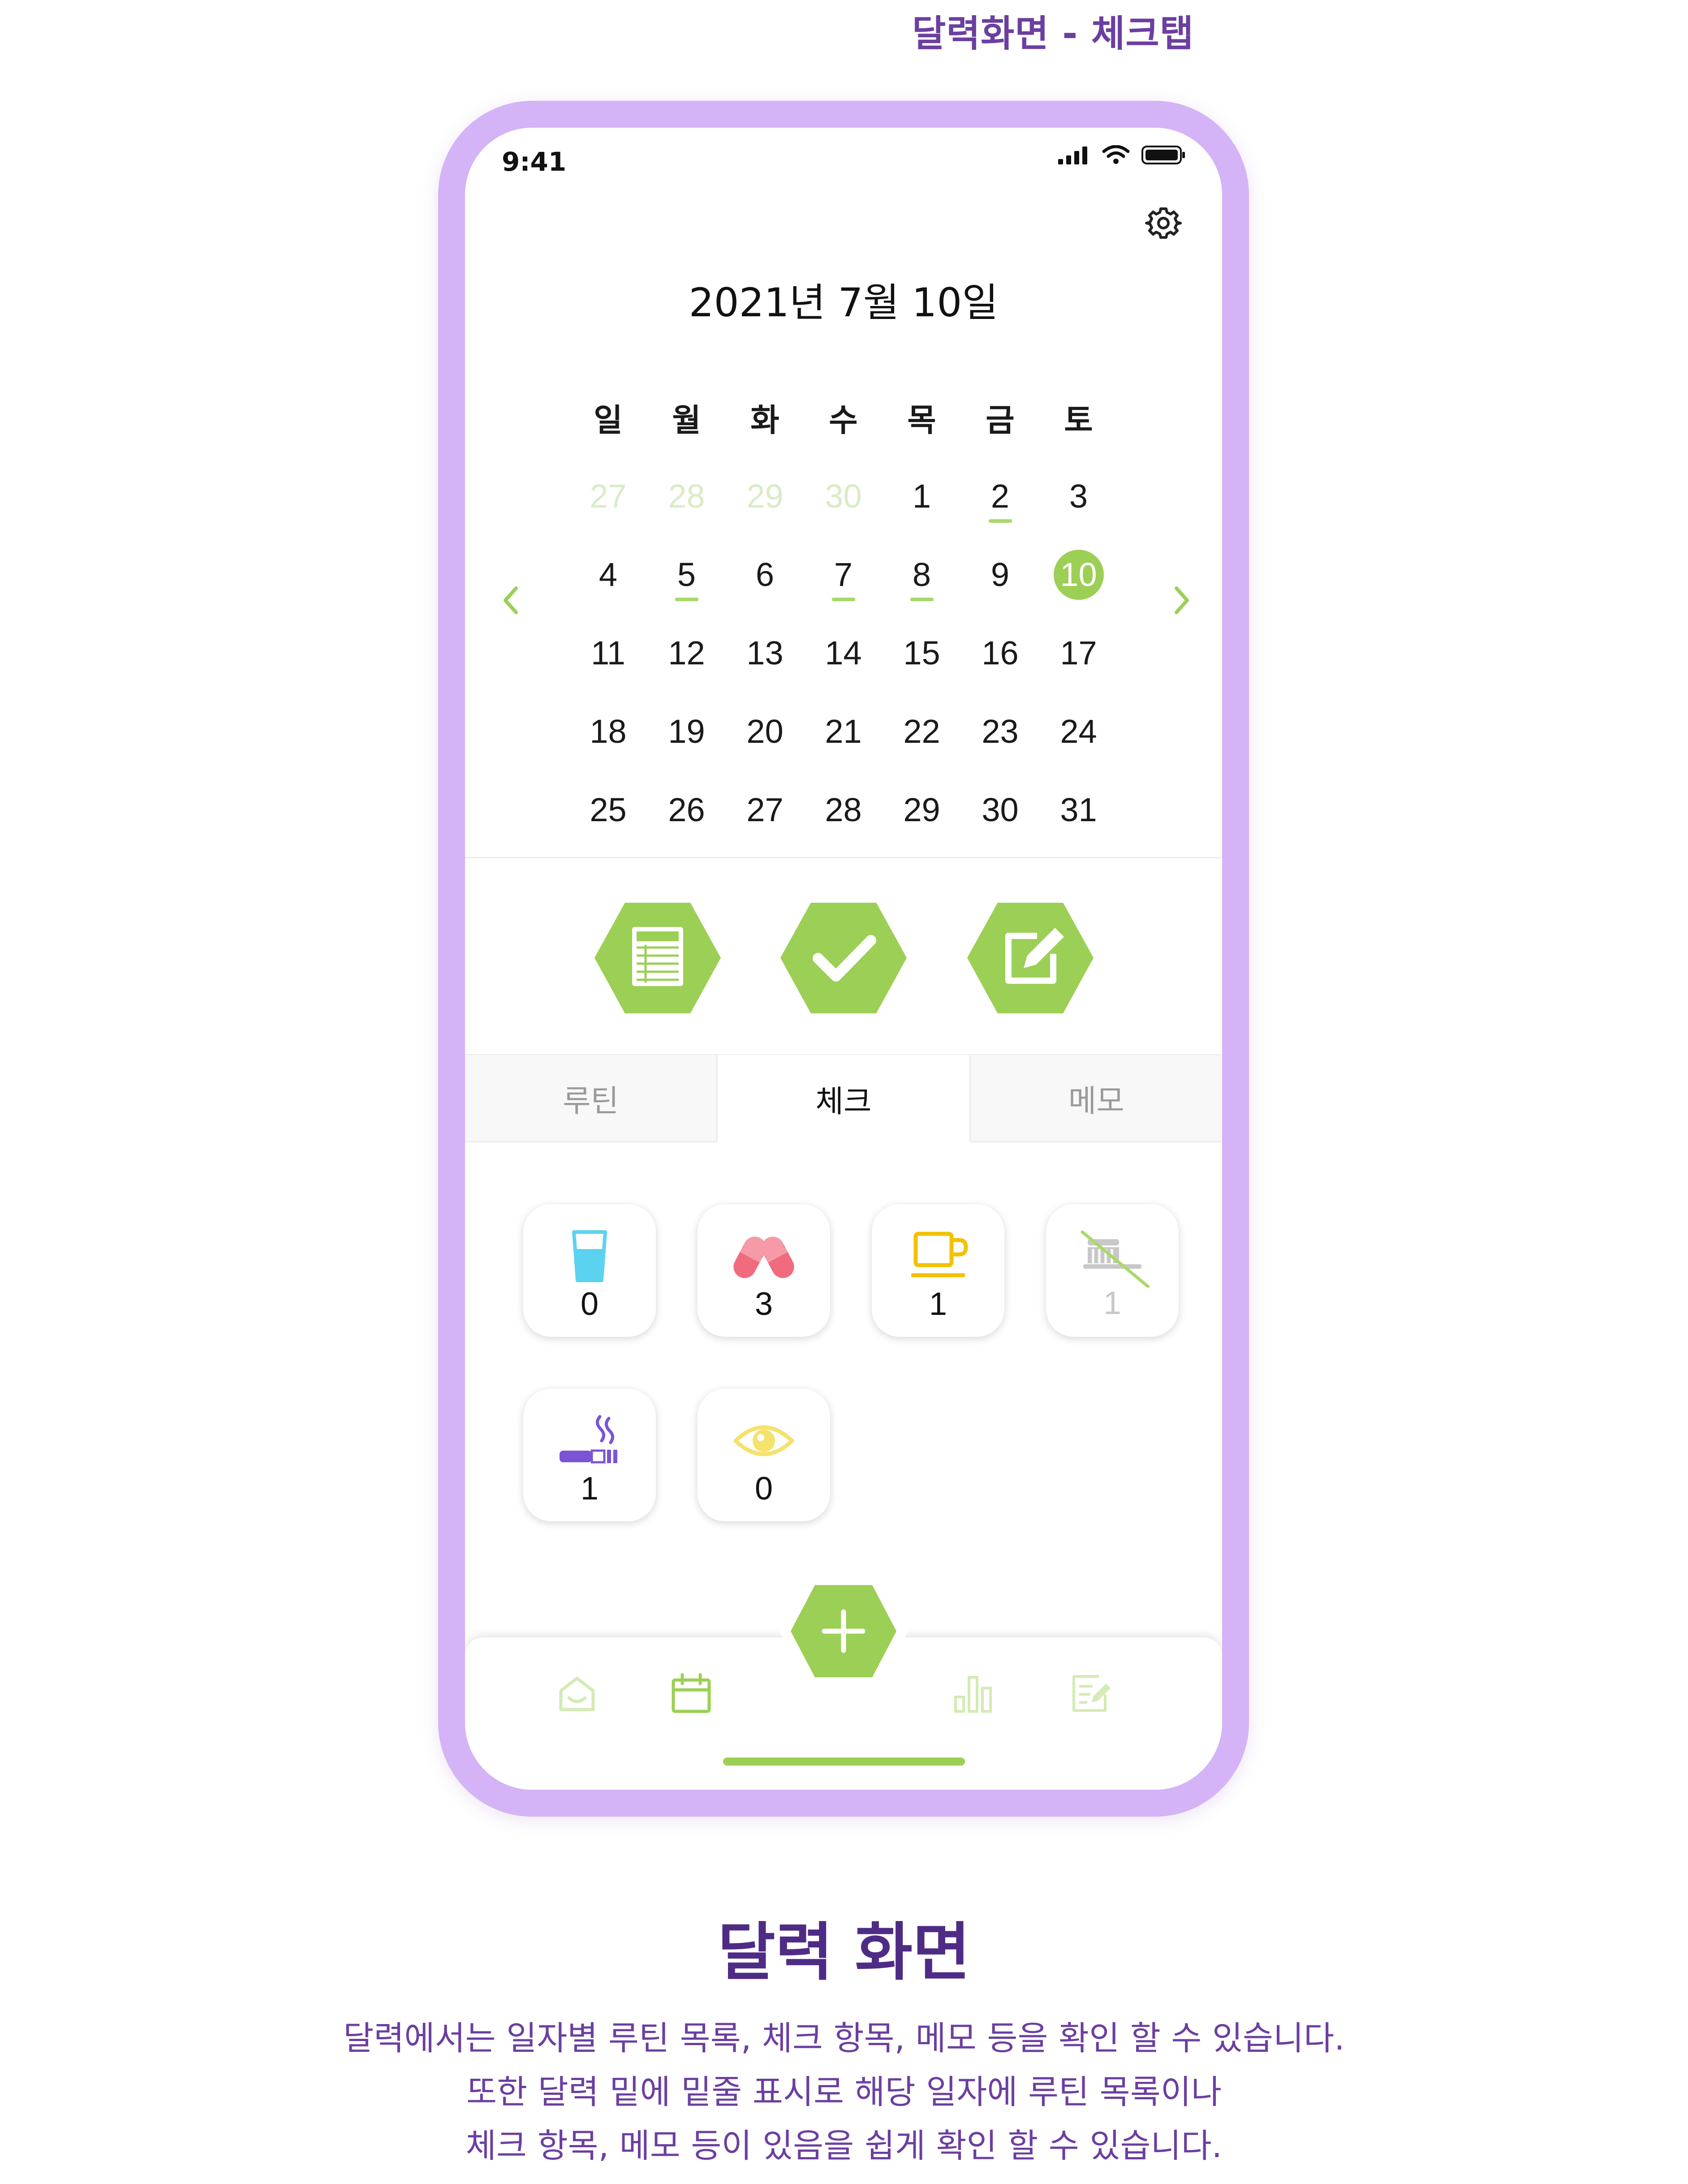  I want to click on calendar-day-number: 12, so click(686, 653).